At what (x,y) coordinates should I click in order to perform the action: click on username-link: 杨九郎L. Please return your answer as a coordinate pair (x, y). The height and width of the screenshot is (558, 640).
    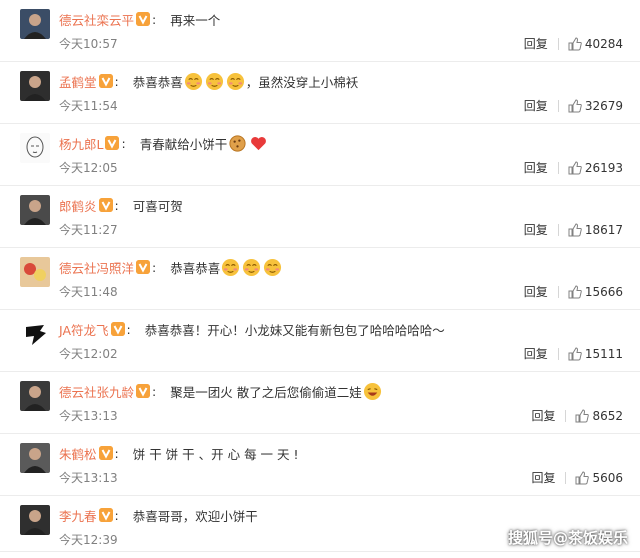
    Looking at the image, I should click on (81, 143).